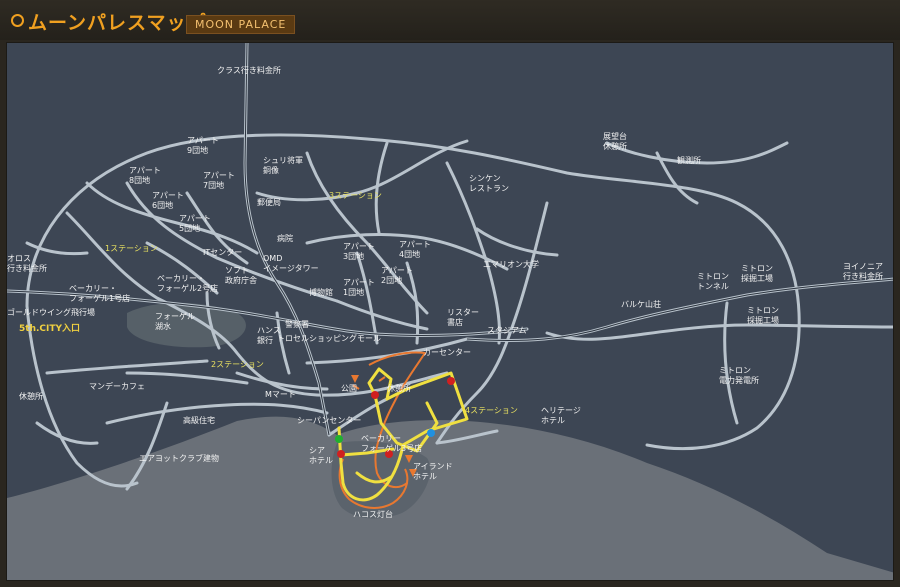  What do you see at coordinates (17, 20) in the screenshot?
I see `circle-icon` at bounding box center [17, 20].